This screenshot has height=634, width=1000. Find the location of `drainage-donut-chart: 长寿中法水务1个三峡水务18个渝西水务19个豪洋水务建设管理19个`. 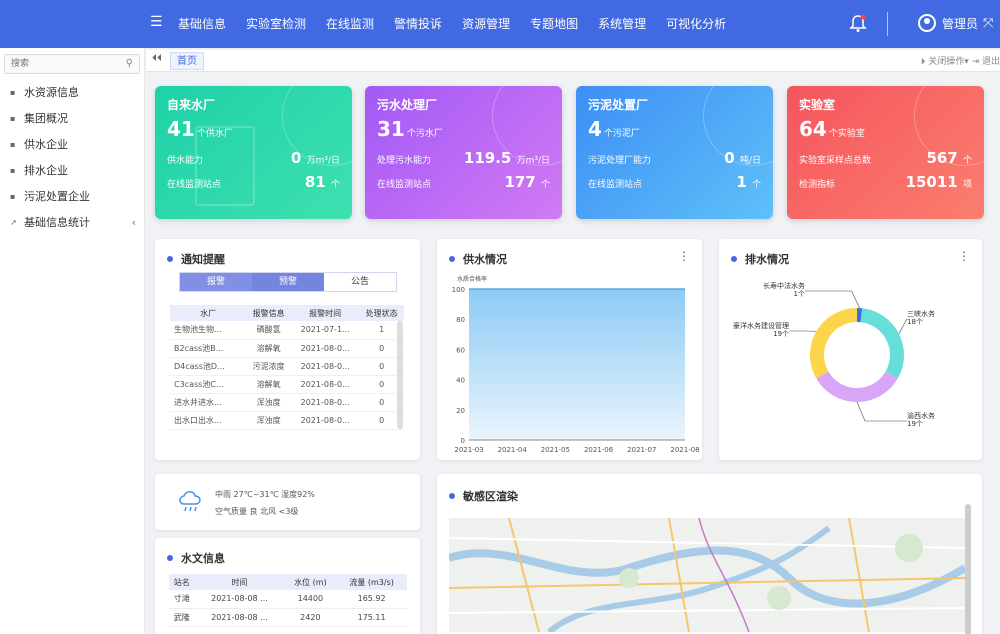

drainage-donut-chart: 长寿中法水务1个三峡水务18个渝西水务19个豪洋水务建设管理19个 is located at coordinates (834, 354).